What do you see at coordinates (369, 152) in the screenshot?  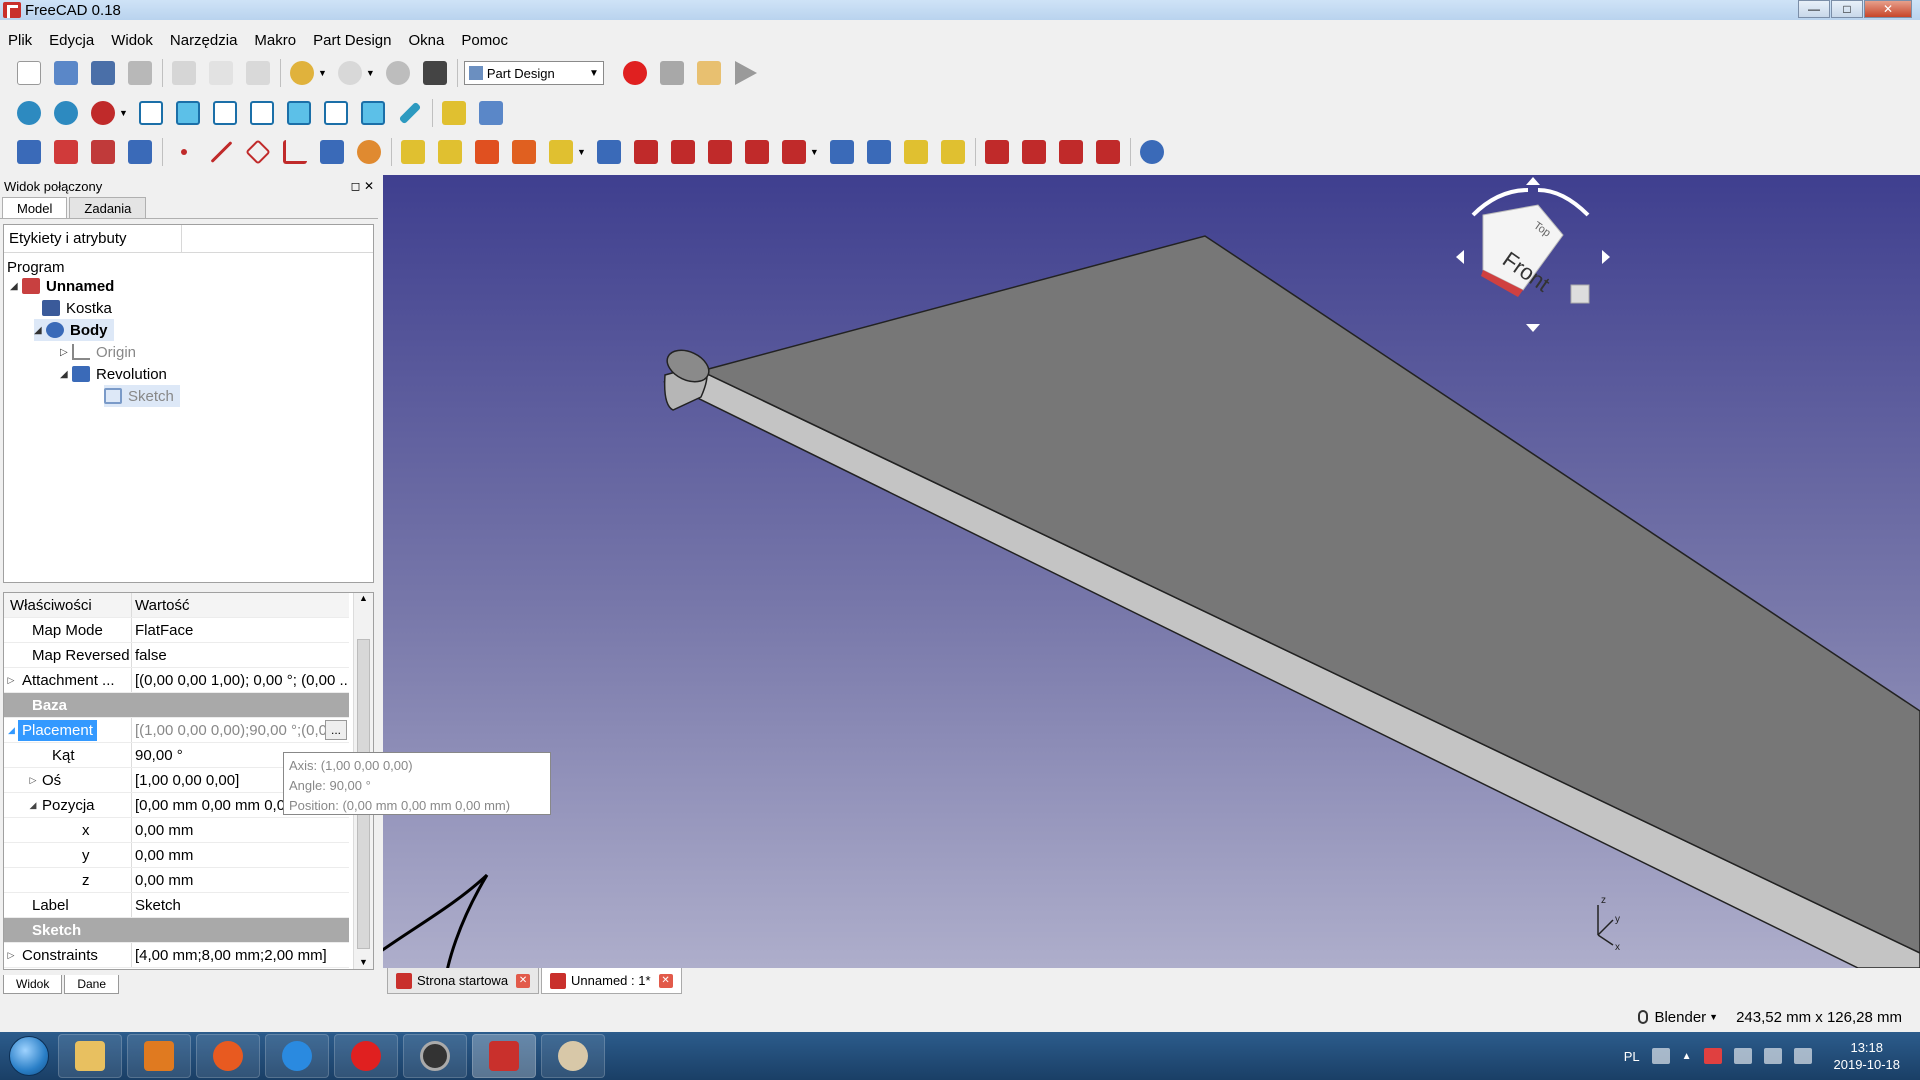 I see `clone-button` at bounding box center [369, 152].